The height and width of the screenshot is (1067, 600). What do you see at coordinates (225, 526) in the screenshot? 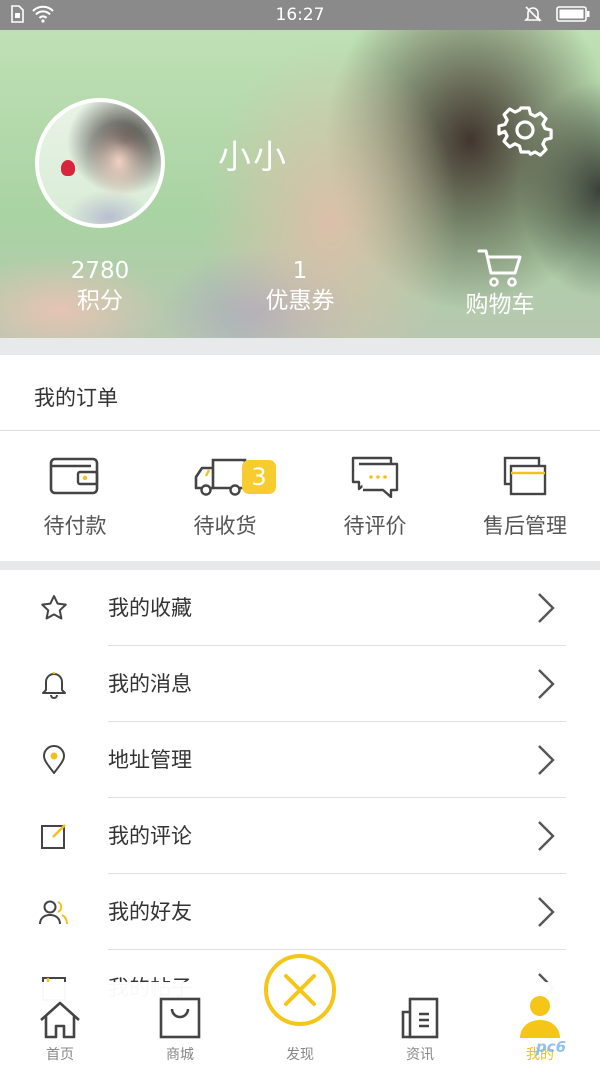
I see `order-pending-receipt-label: 待收货` at bounding box center [225, 526].